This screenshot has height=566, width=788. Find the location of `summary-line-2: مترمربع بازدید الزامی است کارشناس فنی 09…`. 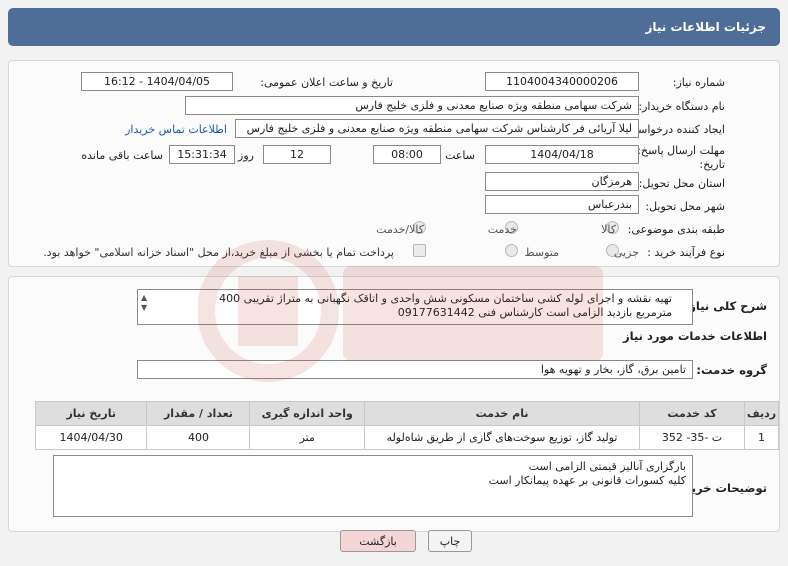

summary-line-2: مترمربع بازدید الزامی است کارشناس فنی 09… is located at coordinates (534, 312).